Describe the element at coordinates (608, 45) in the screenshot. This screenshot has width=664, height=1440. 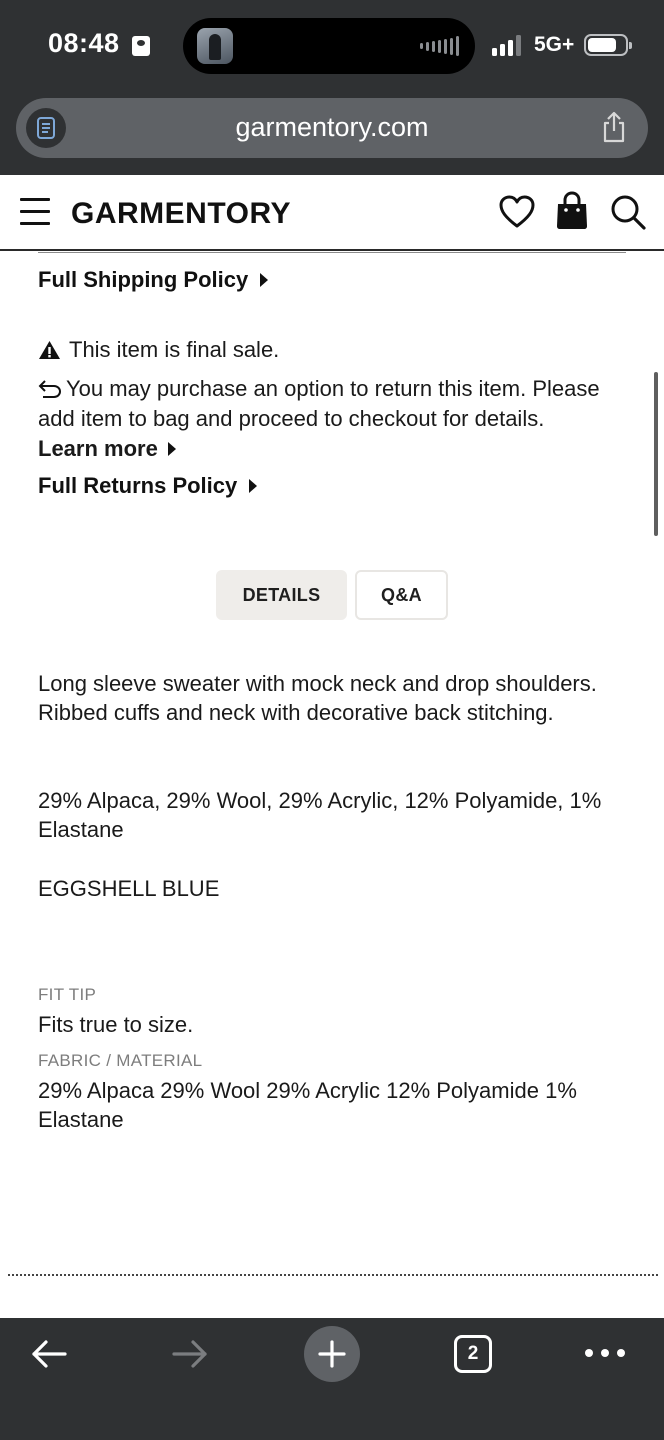
I see `battery-icon` at that location.